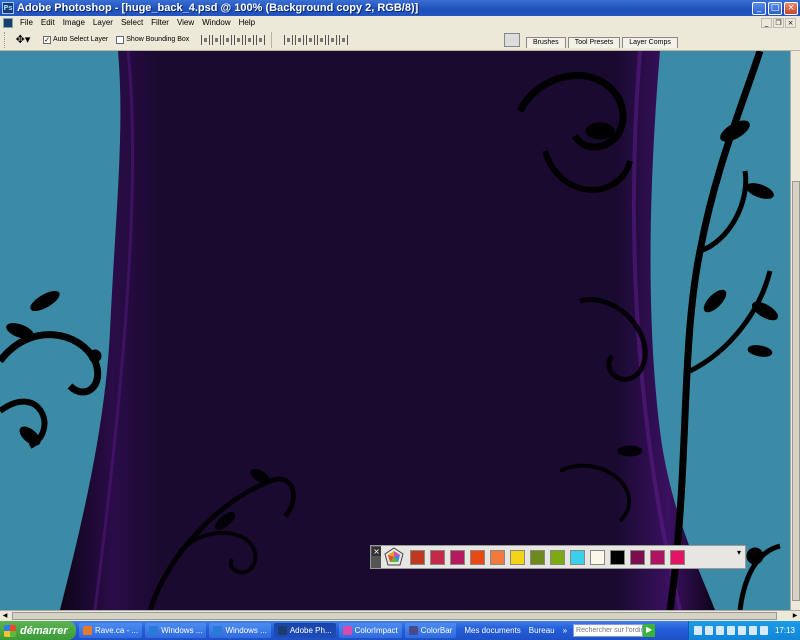 This screenshot has height=640, width=800. I want to click on checkbox-unchecked-icon, so click(120, 39).